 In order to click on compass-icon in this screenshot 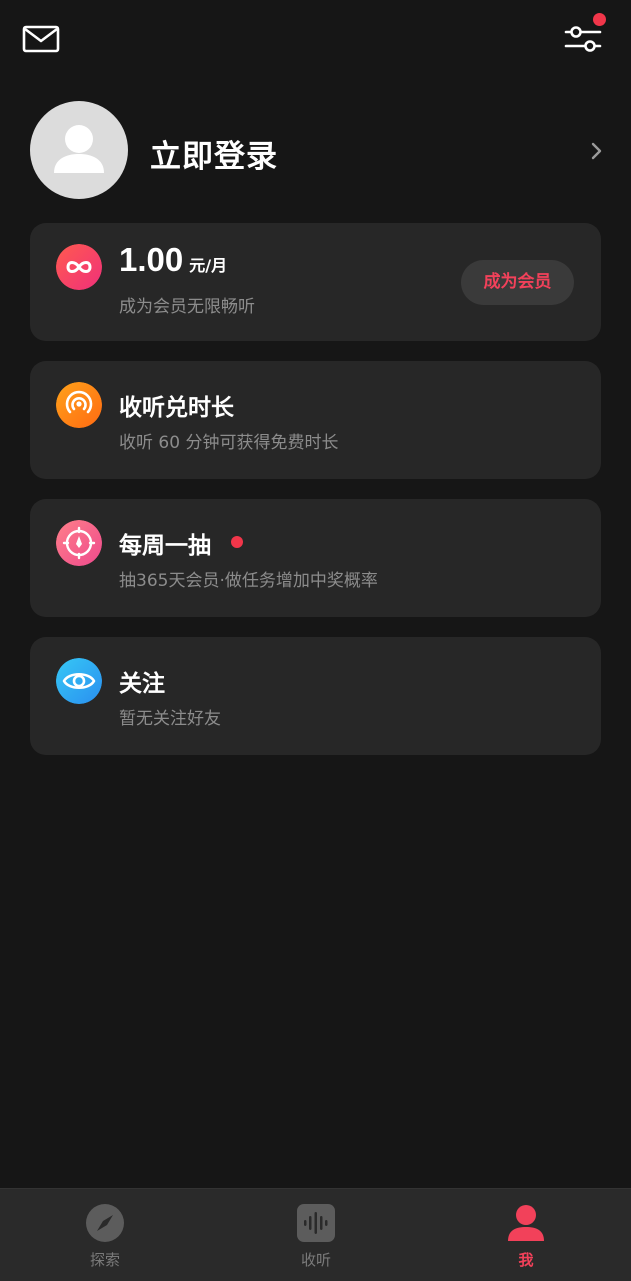, I will do `click(105, 1223)`.